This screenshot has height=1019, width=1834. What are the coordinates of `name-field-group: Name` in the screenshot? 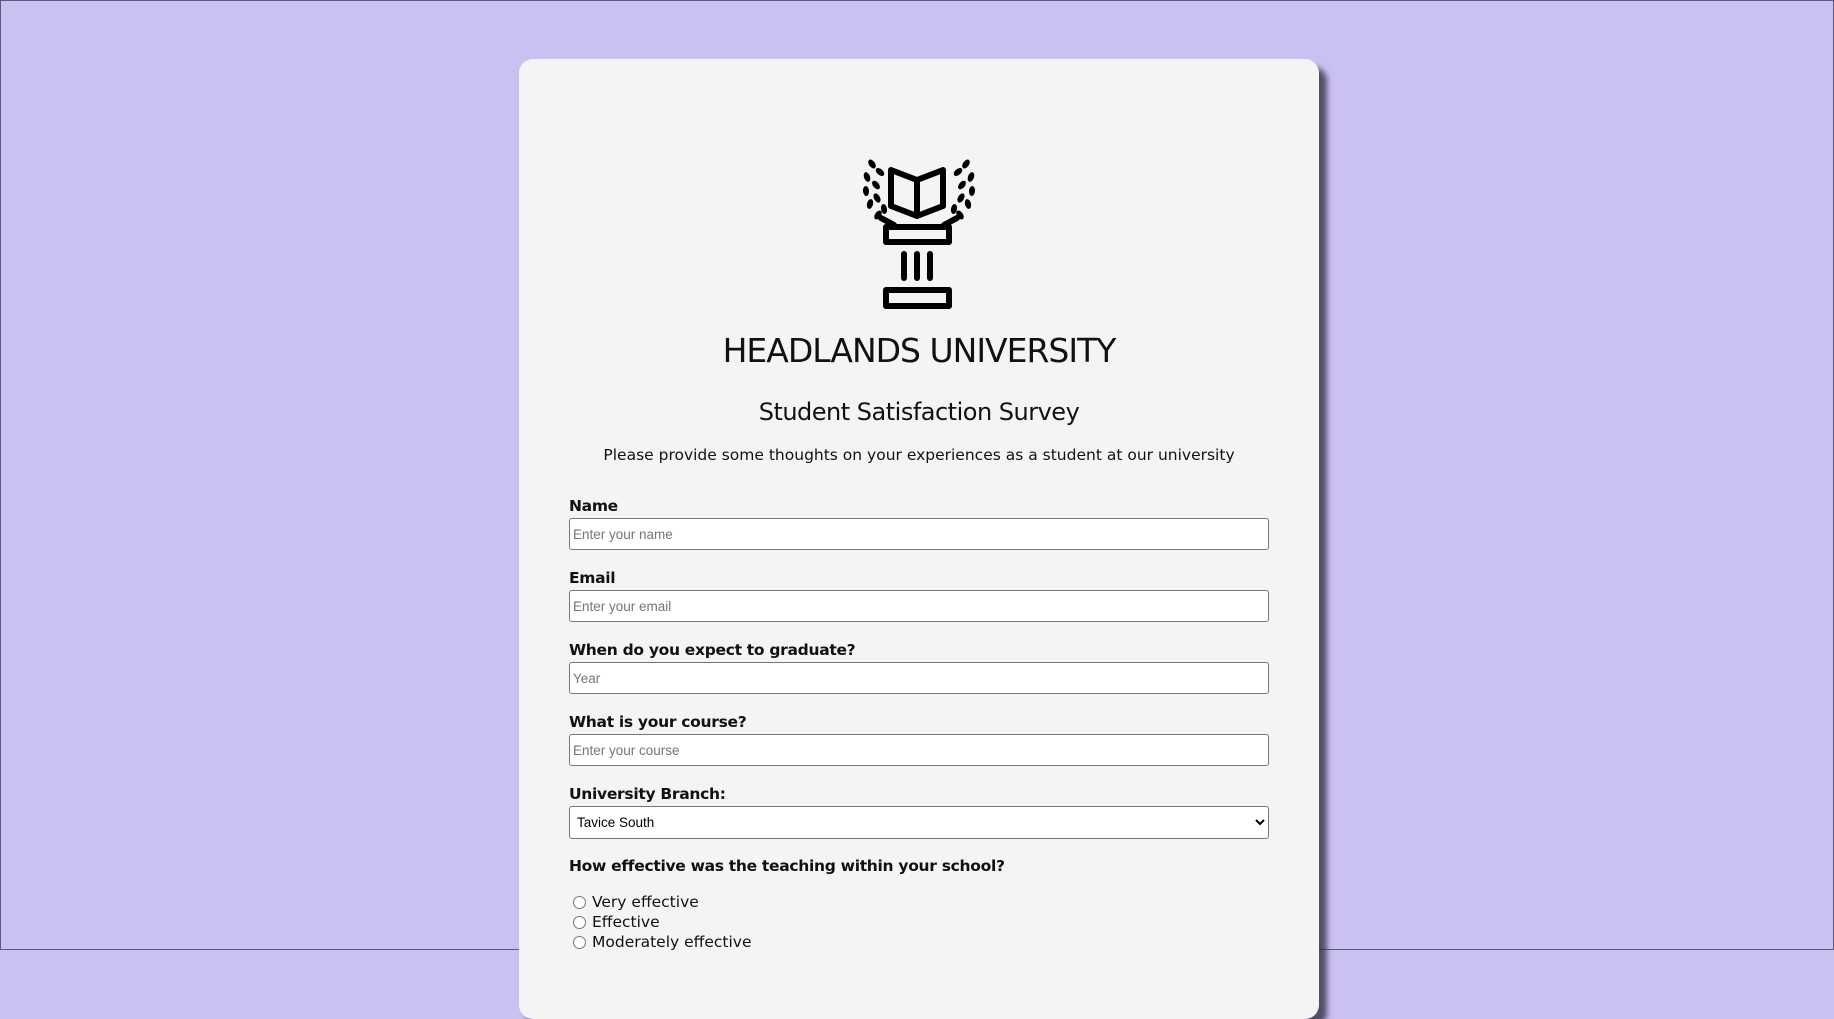 It's located at (919, 523).